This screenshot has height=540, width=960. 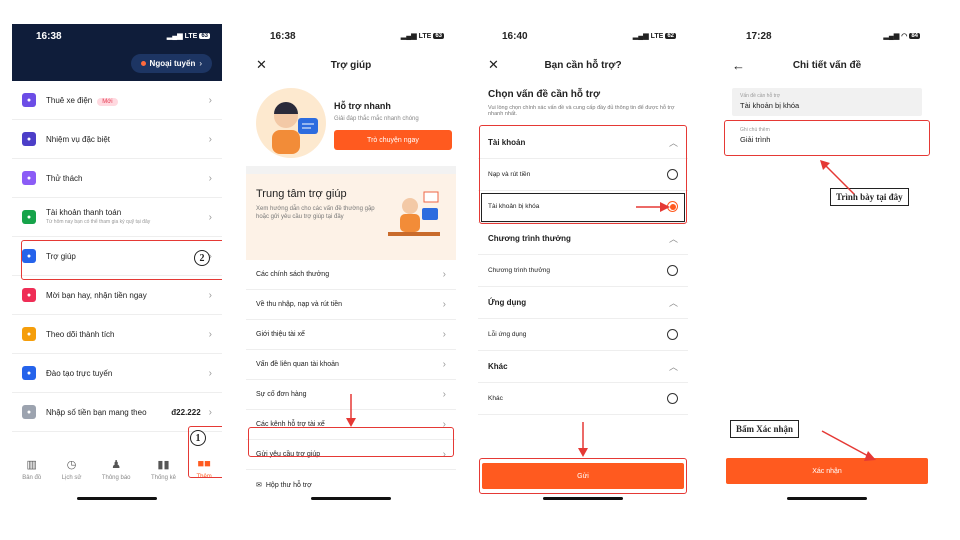 I want to click on cash-icon: ●, so click(x=29, y=412).